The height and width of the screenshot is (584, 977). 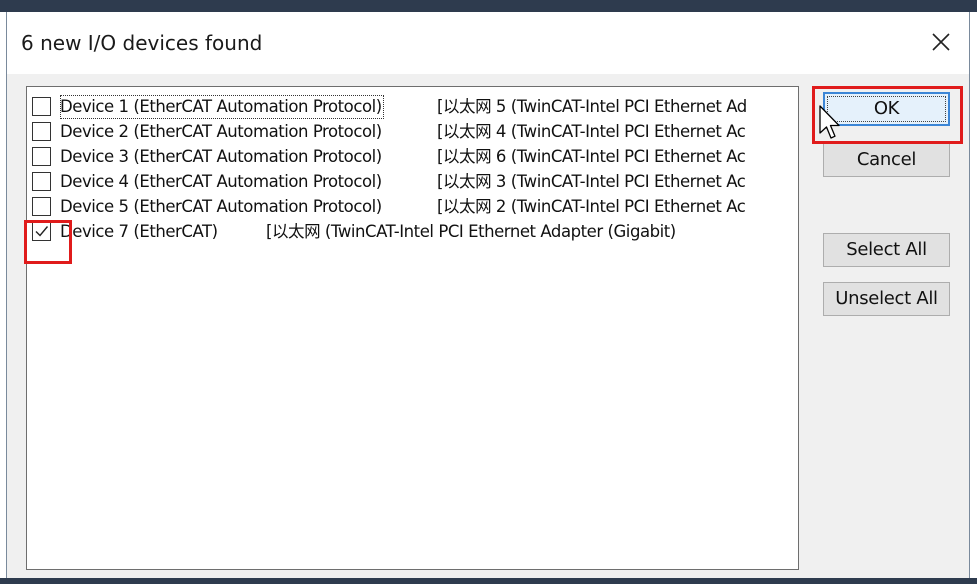 I want to click on dialog-title: 6 new I/O devices found, so click(x=142, y=43).